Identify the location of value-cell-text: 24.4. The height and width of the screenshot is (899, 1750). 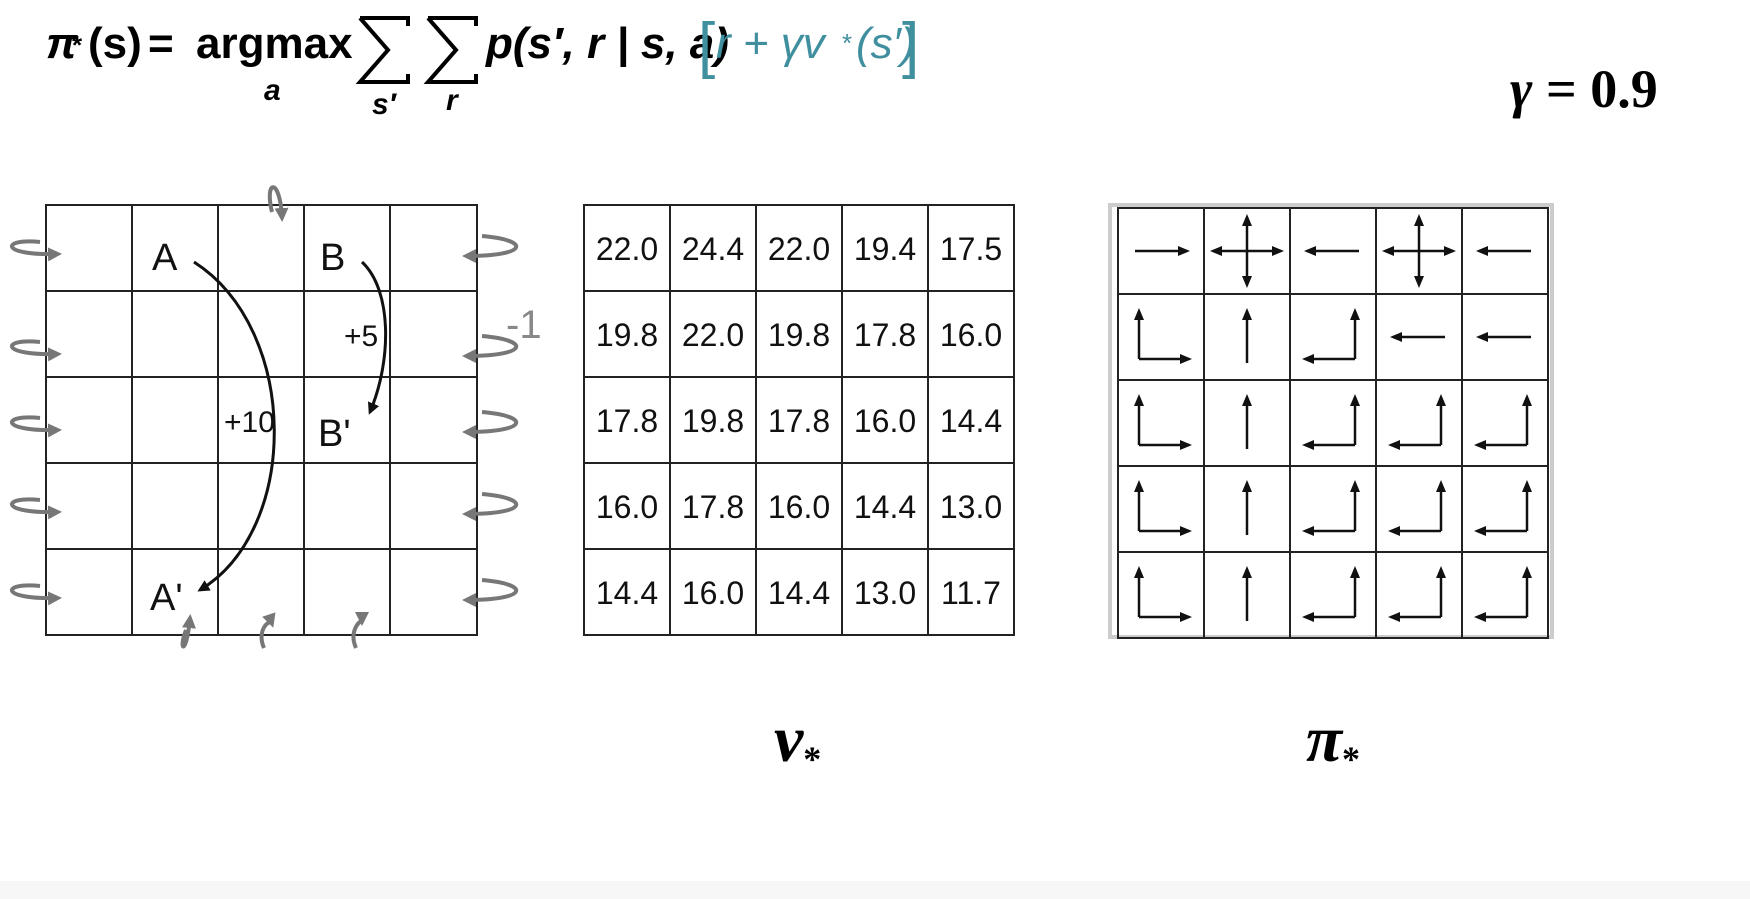
(713, 249).